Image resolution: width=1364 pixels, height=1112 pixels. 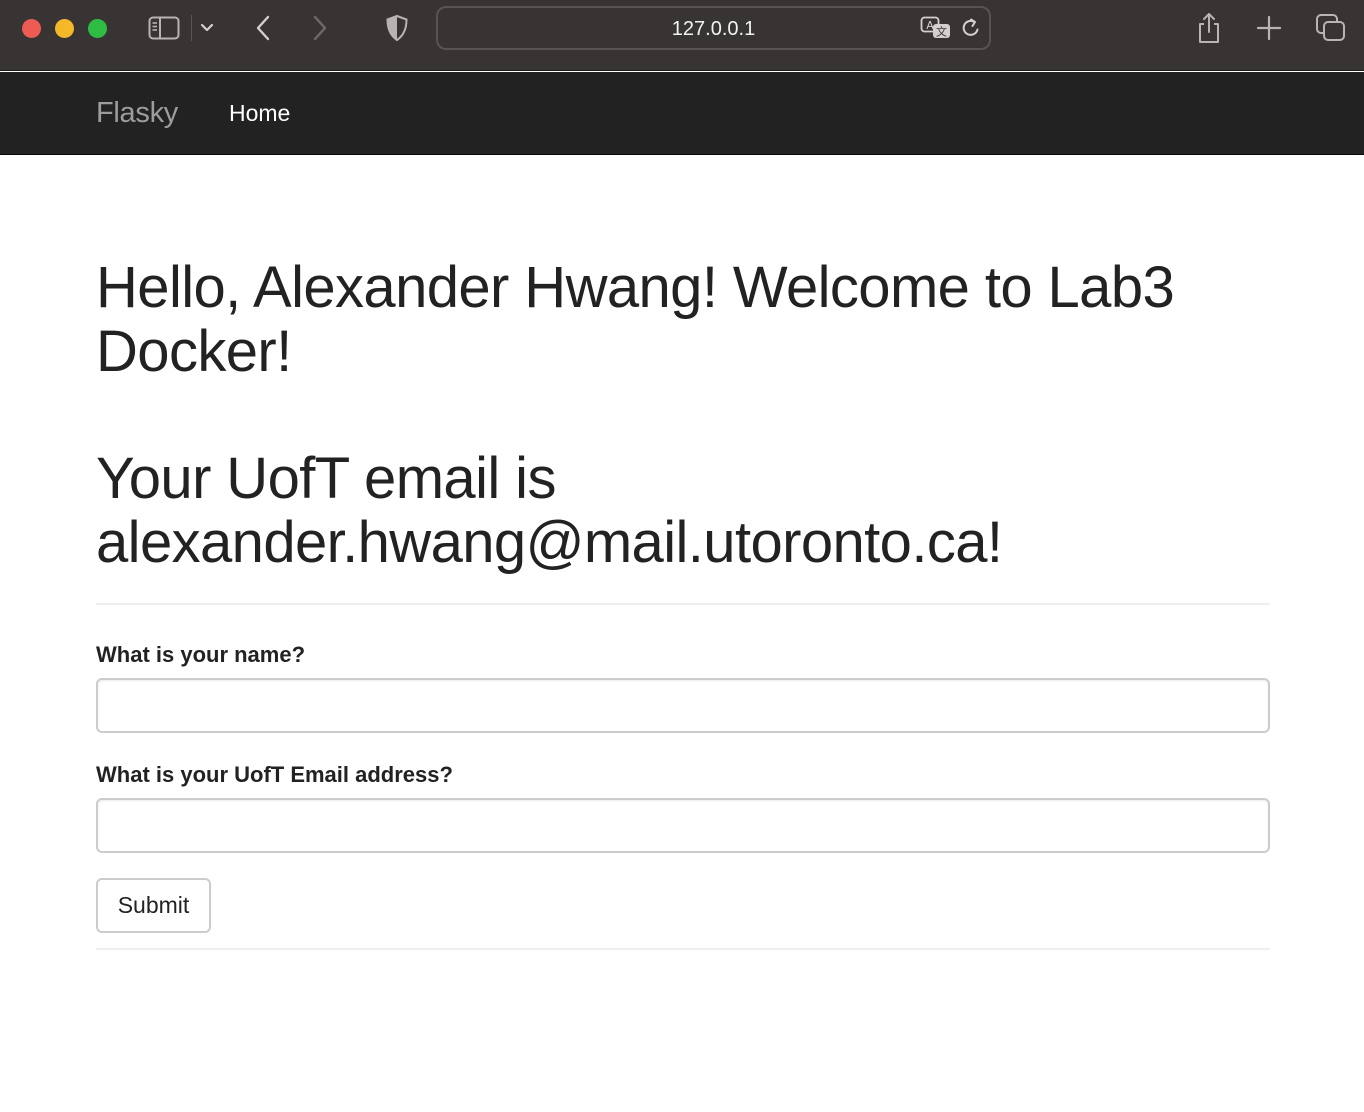 I want to click on back-arrow-icon, so click(x=263, y=28).